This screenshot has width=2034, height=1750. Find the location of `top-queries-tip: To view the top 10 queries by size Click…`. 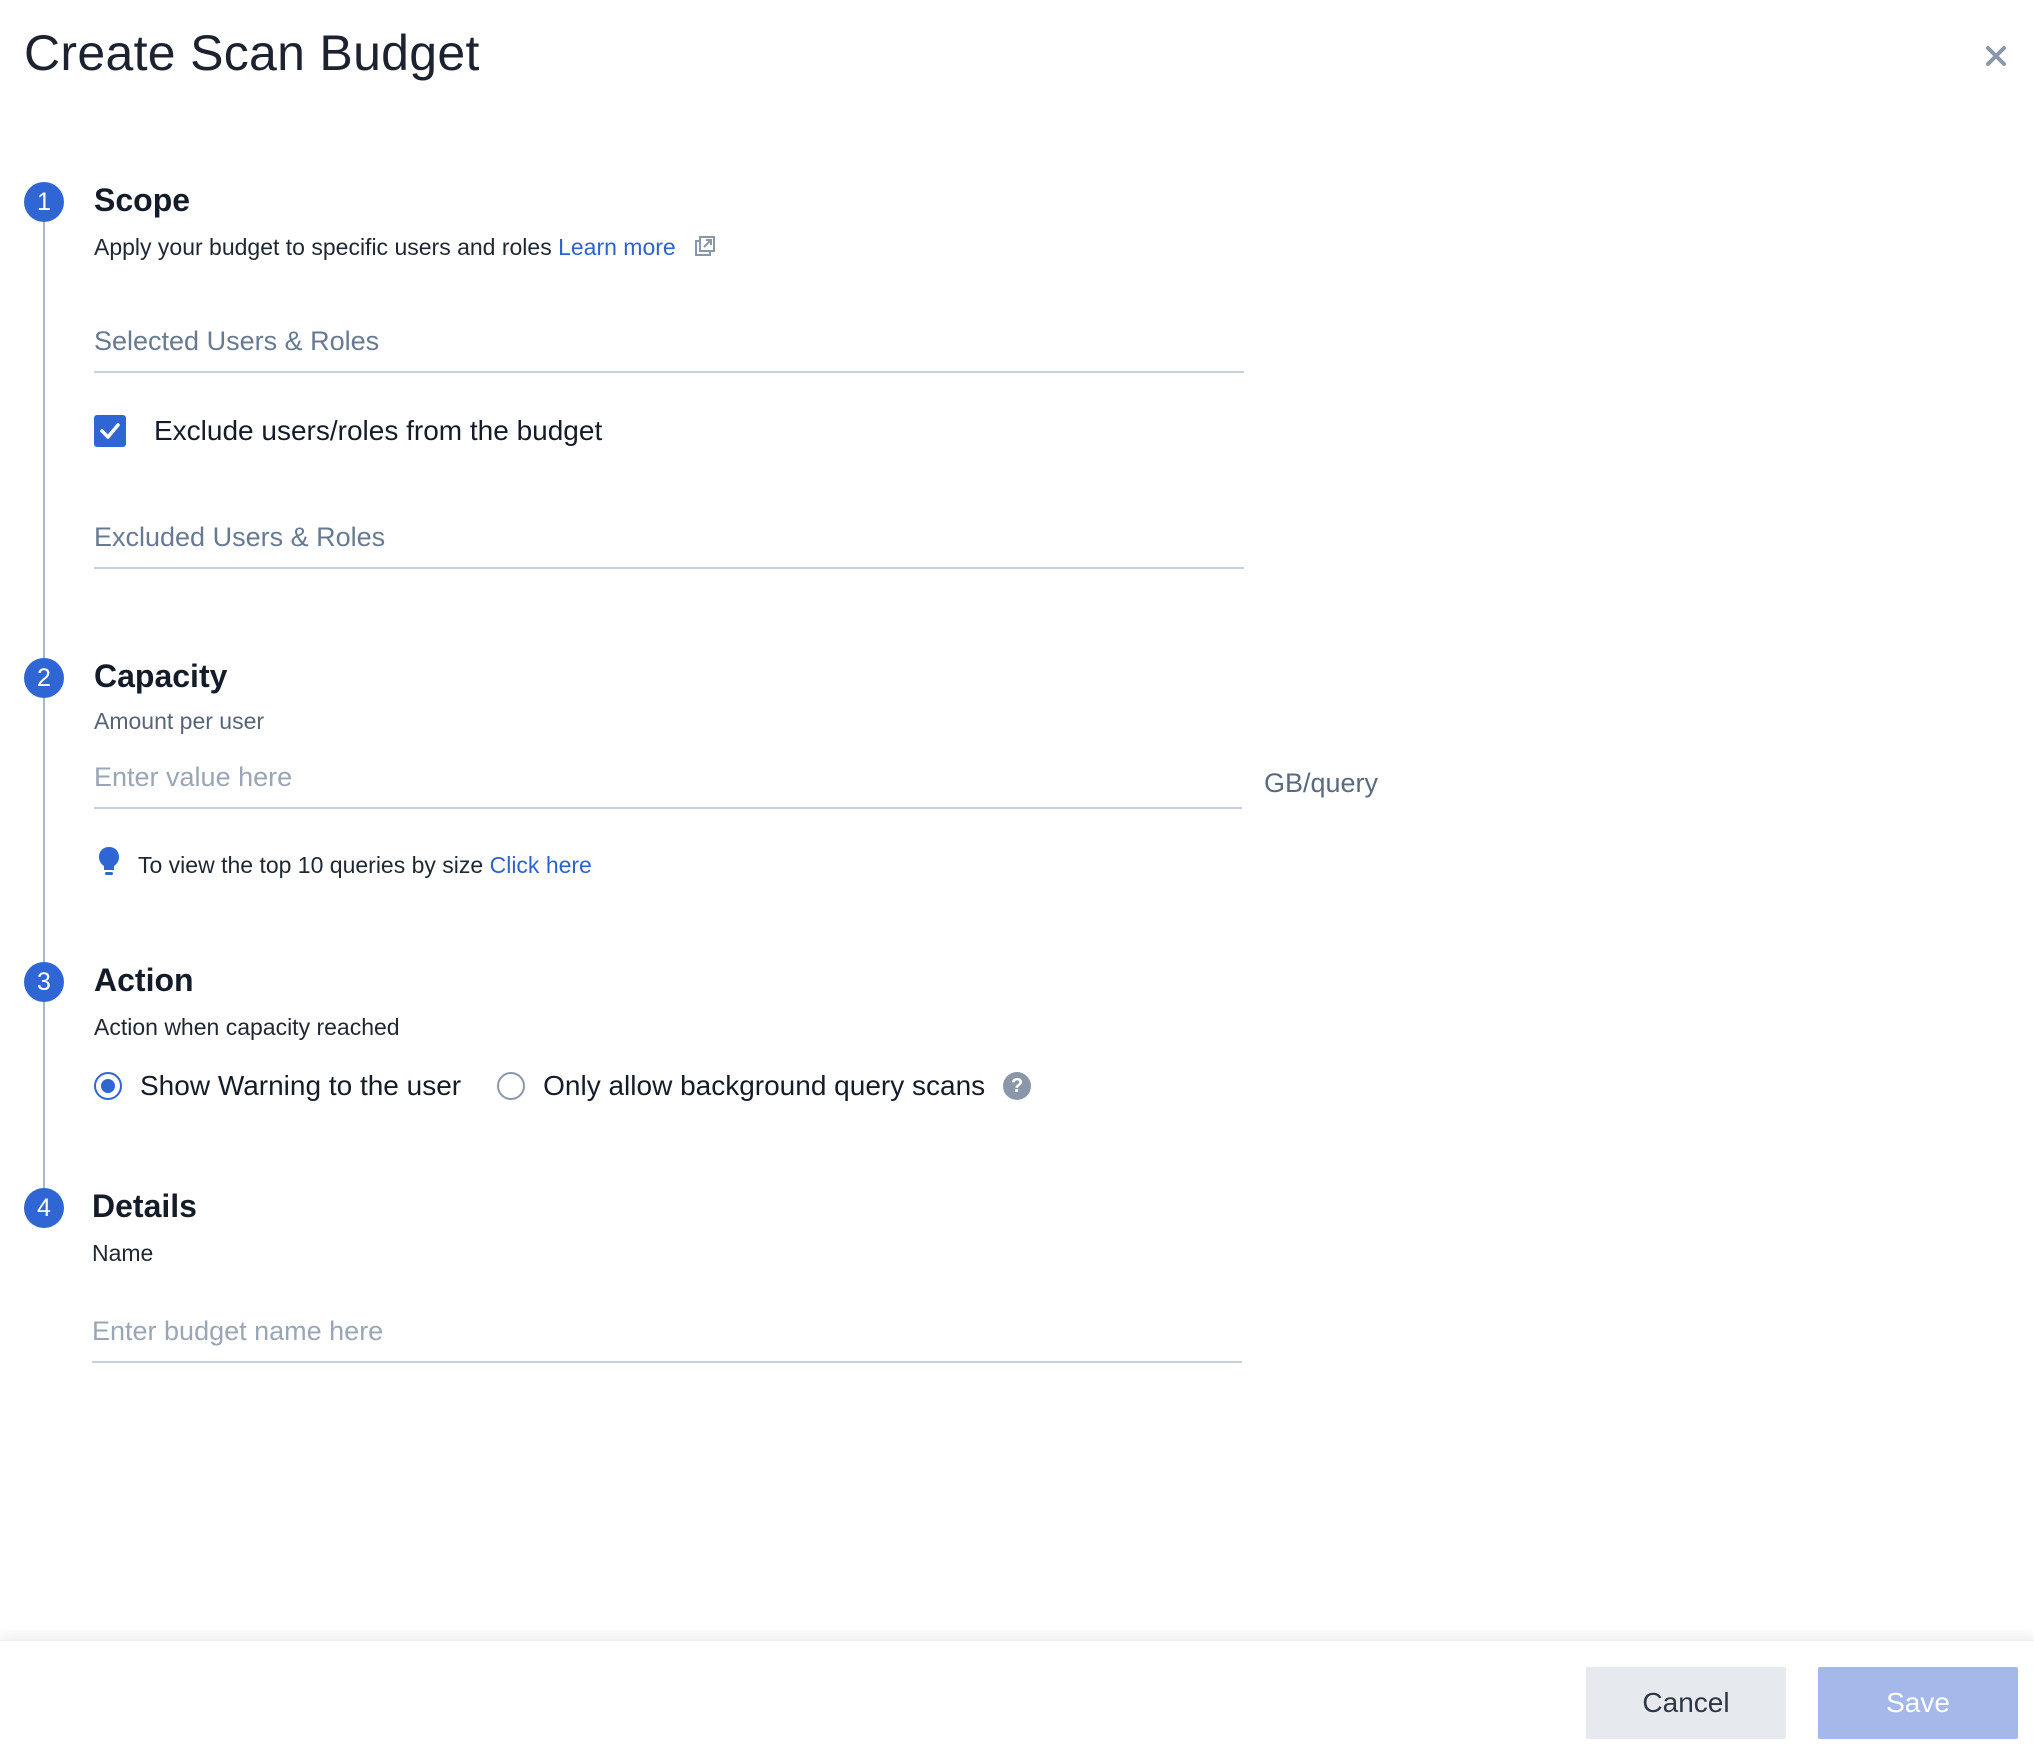

top-queries-tip: To view the top 10 queries by size Click… is located at coordinates (345, 865).